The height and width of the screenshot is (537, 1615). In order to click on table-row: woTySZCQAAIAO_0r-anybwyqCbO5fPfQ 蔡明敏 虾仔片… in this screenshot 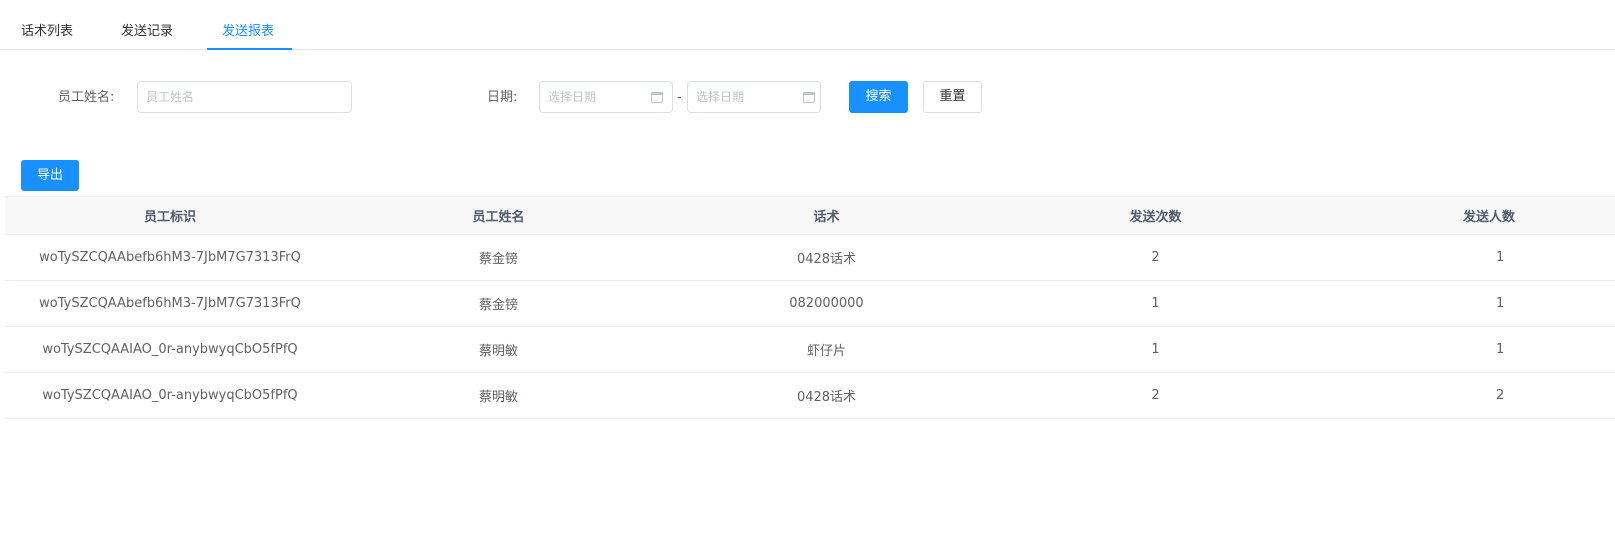, I will do `click(810, 350)`.